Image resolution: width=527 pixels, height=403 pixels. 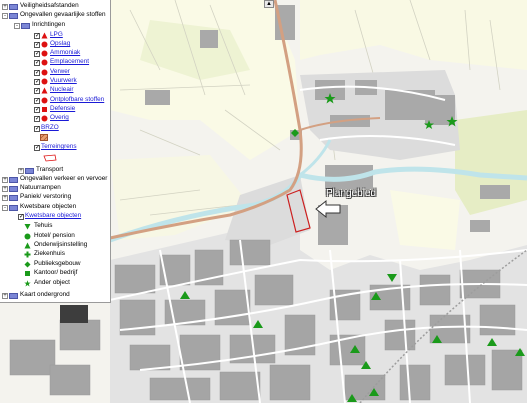 I want to click on layer-label: Transport, so click(x=50, y=170).